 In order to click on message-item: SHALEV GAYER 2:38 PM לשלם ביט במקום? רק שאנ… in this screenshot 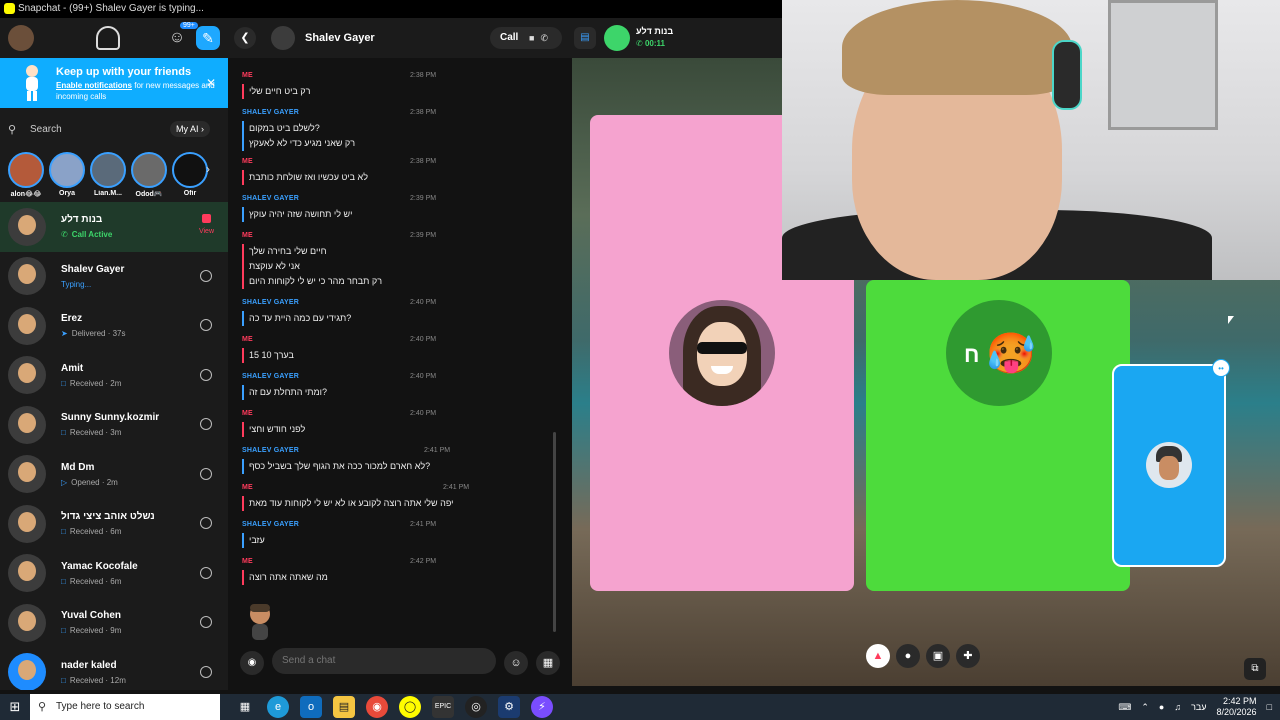, I will do `click(394, 130)`.